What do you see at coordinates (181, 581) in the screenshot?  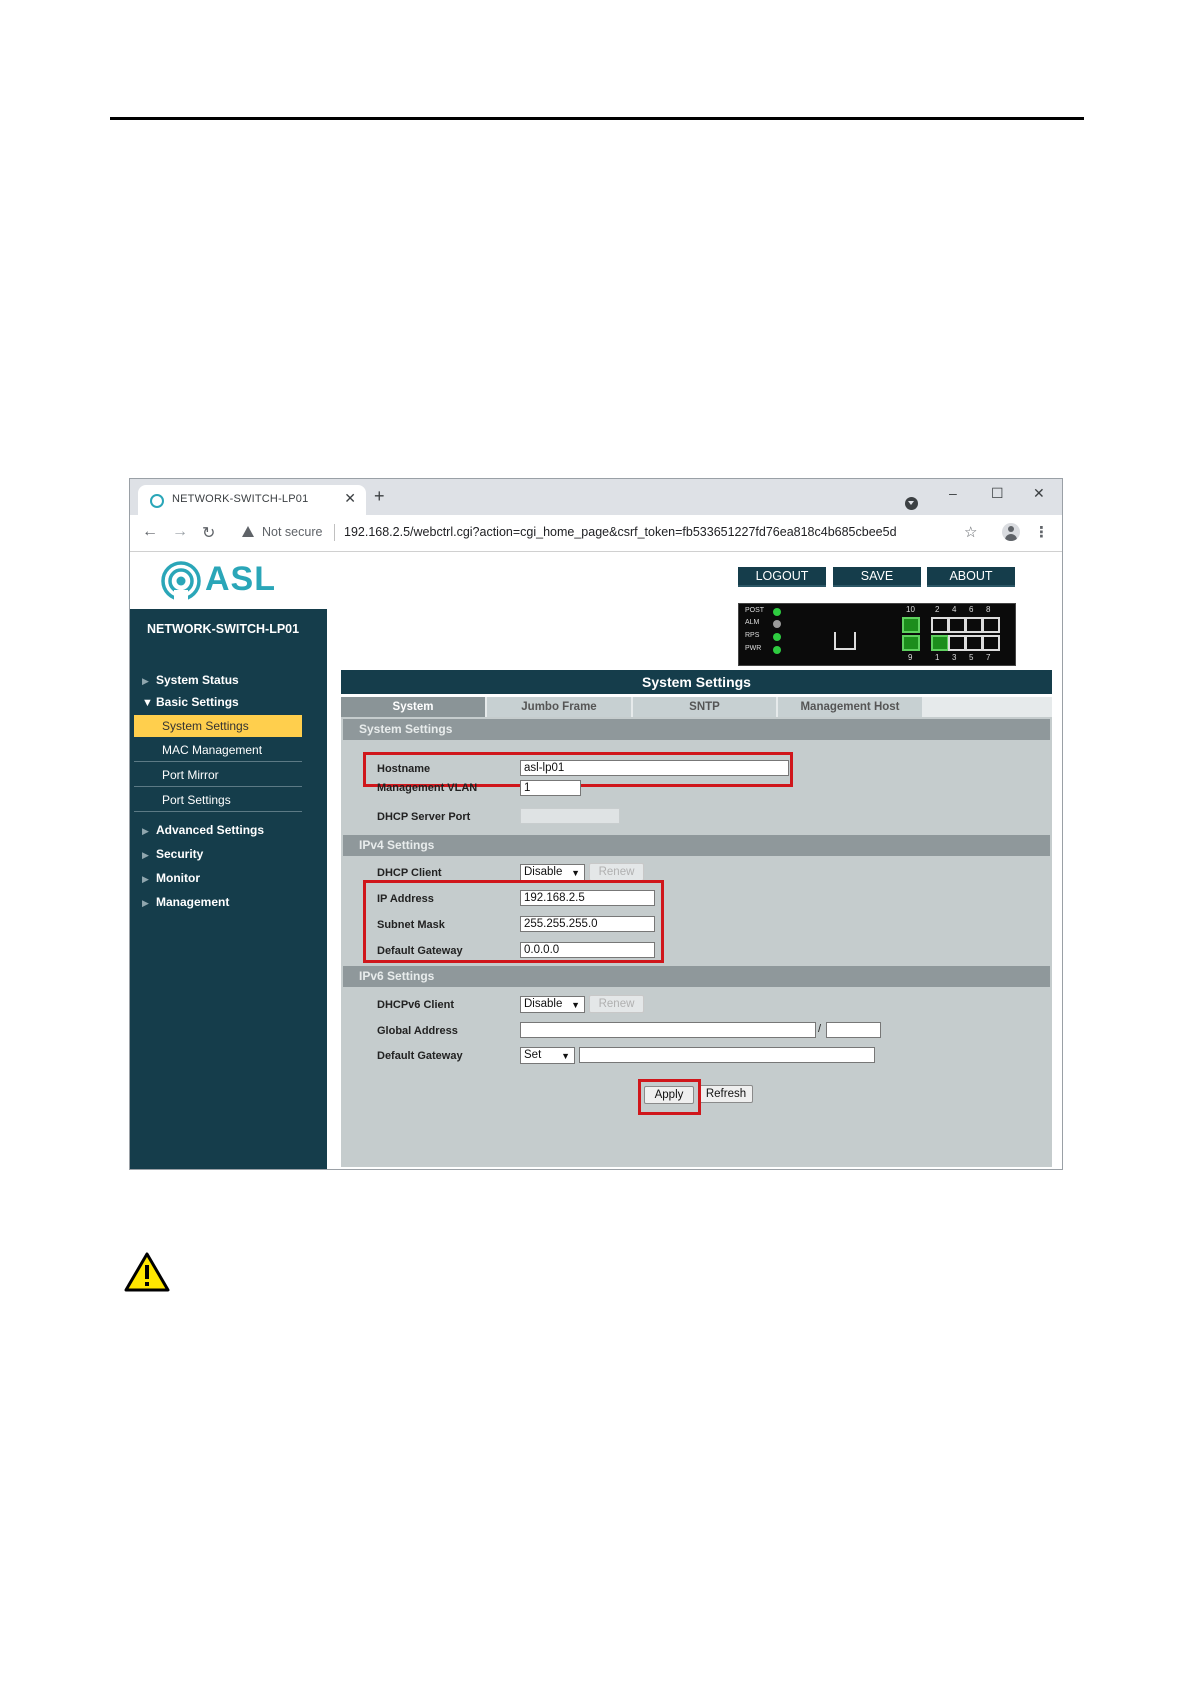 I see `asl-logo-icon` at bounding box center [181, 581].